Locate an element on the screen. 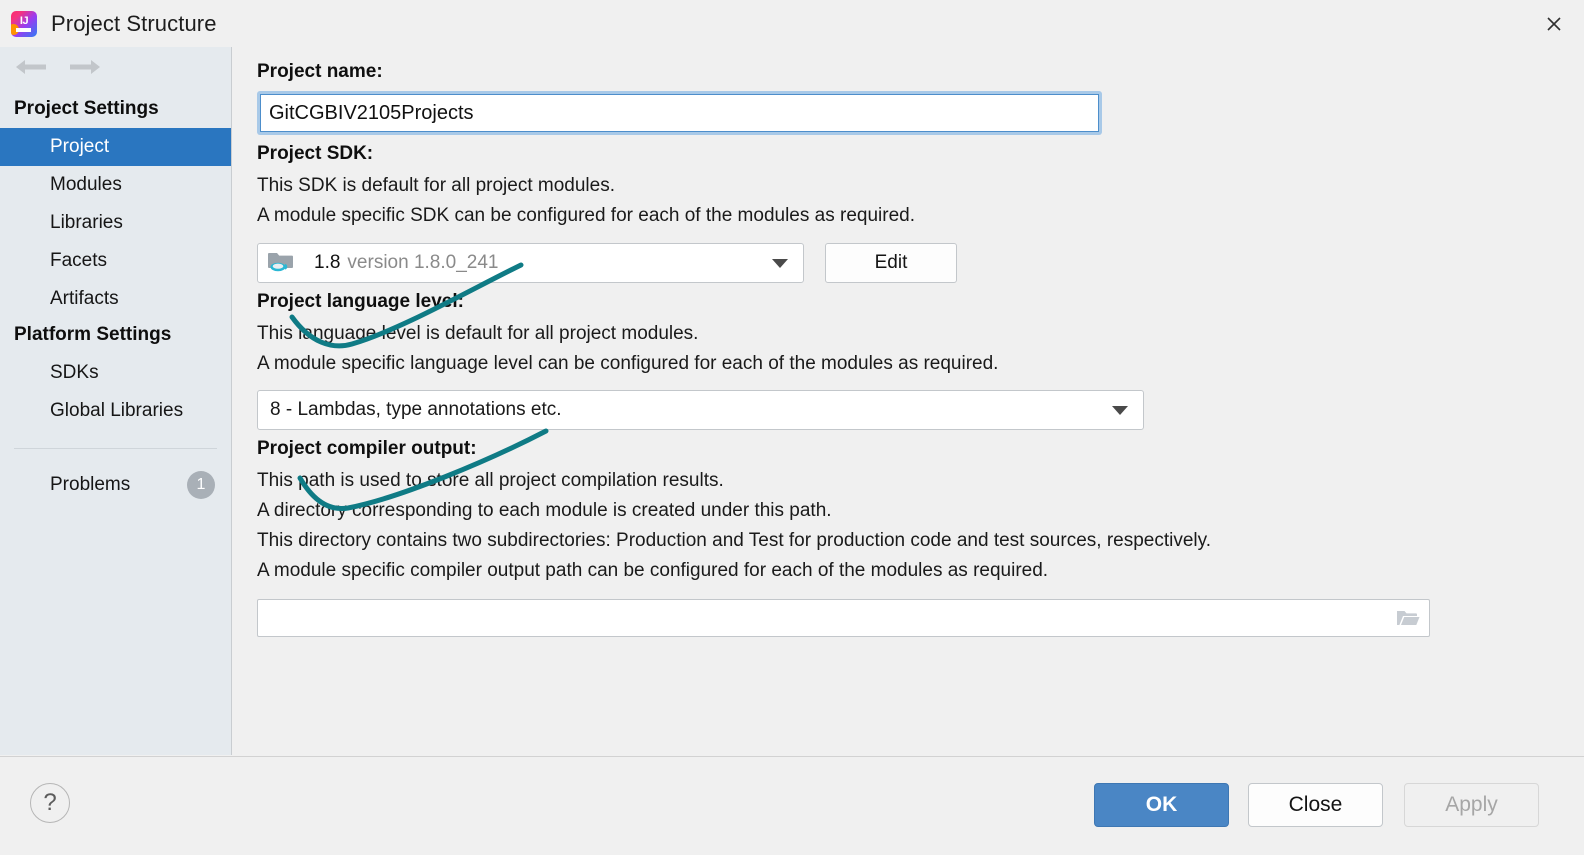 Image resolution: width=1584 pixels, height=855 pixels. sidebar-group-project-settings: Project Settings is located at coordinates (86, 108).